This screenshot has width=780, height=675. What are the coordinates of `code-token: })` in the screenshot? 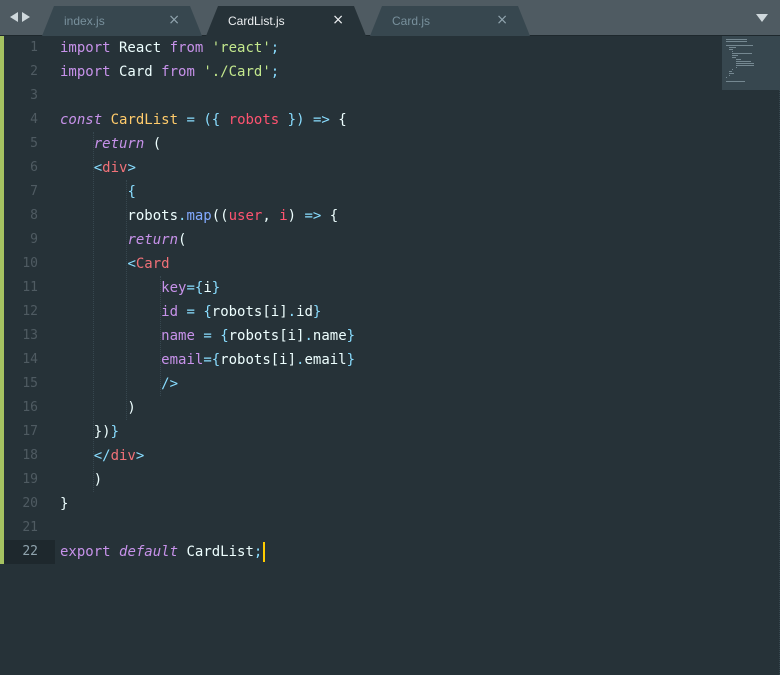 It's located at (296, 120).